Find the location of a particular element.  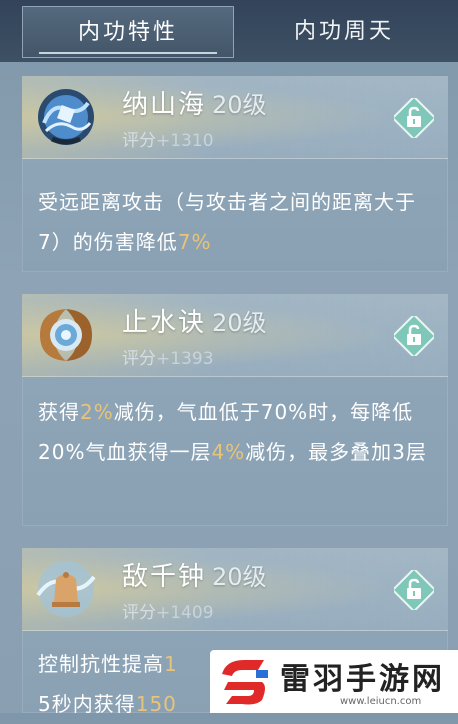

skill-name: 止水诀 20级 is located at coordinates (194, 323).